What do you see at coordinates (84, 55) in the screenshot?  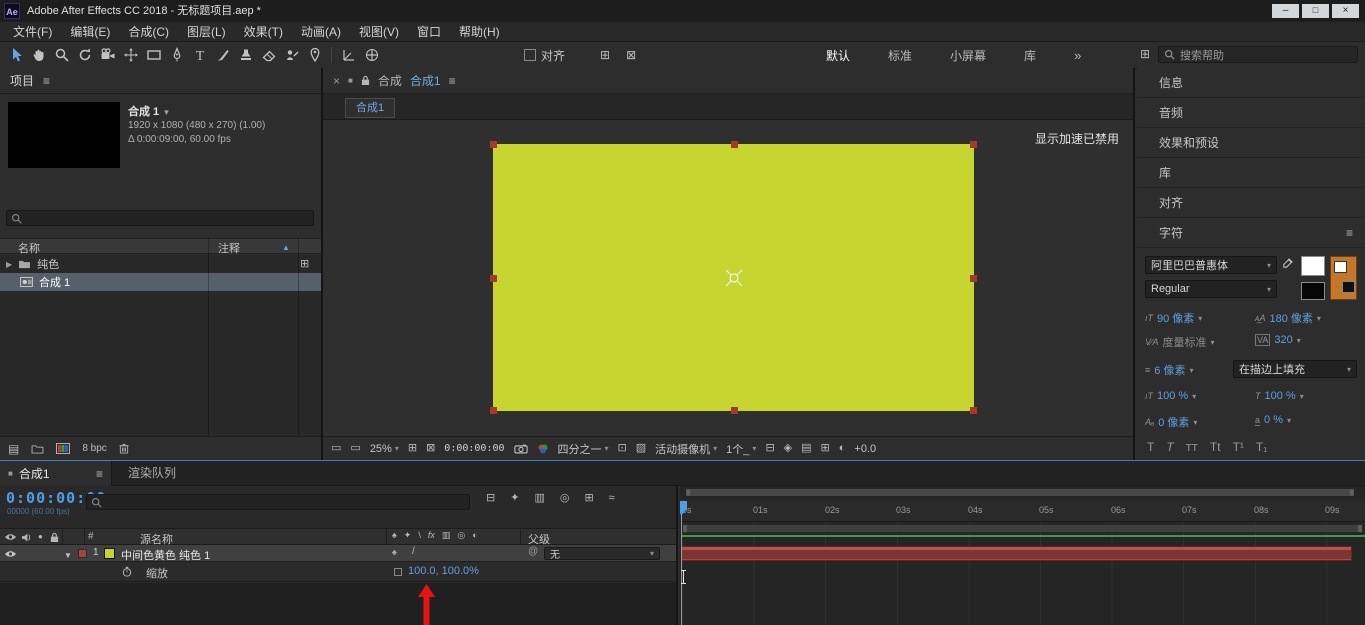 I see `rotate-tool-icon` at bounding box center [84, 55].